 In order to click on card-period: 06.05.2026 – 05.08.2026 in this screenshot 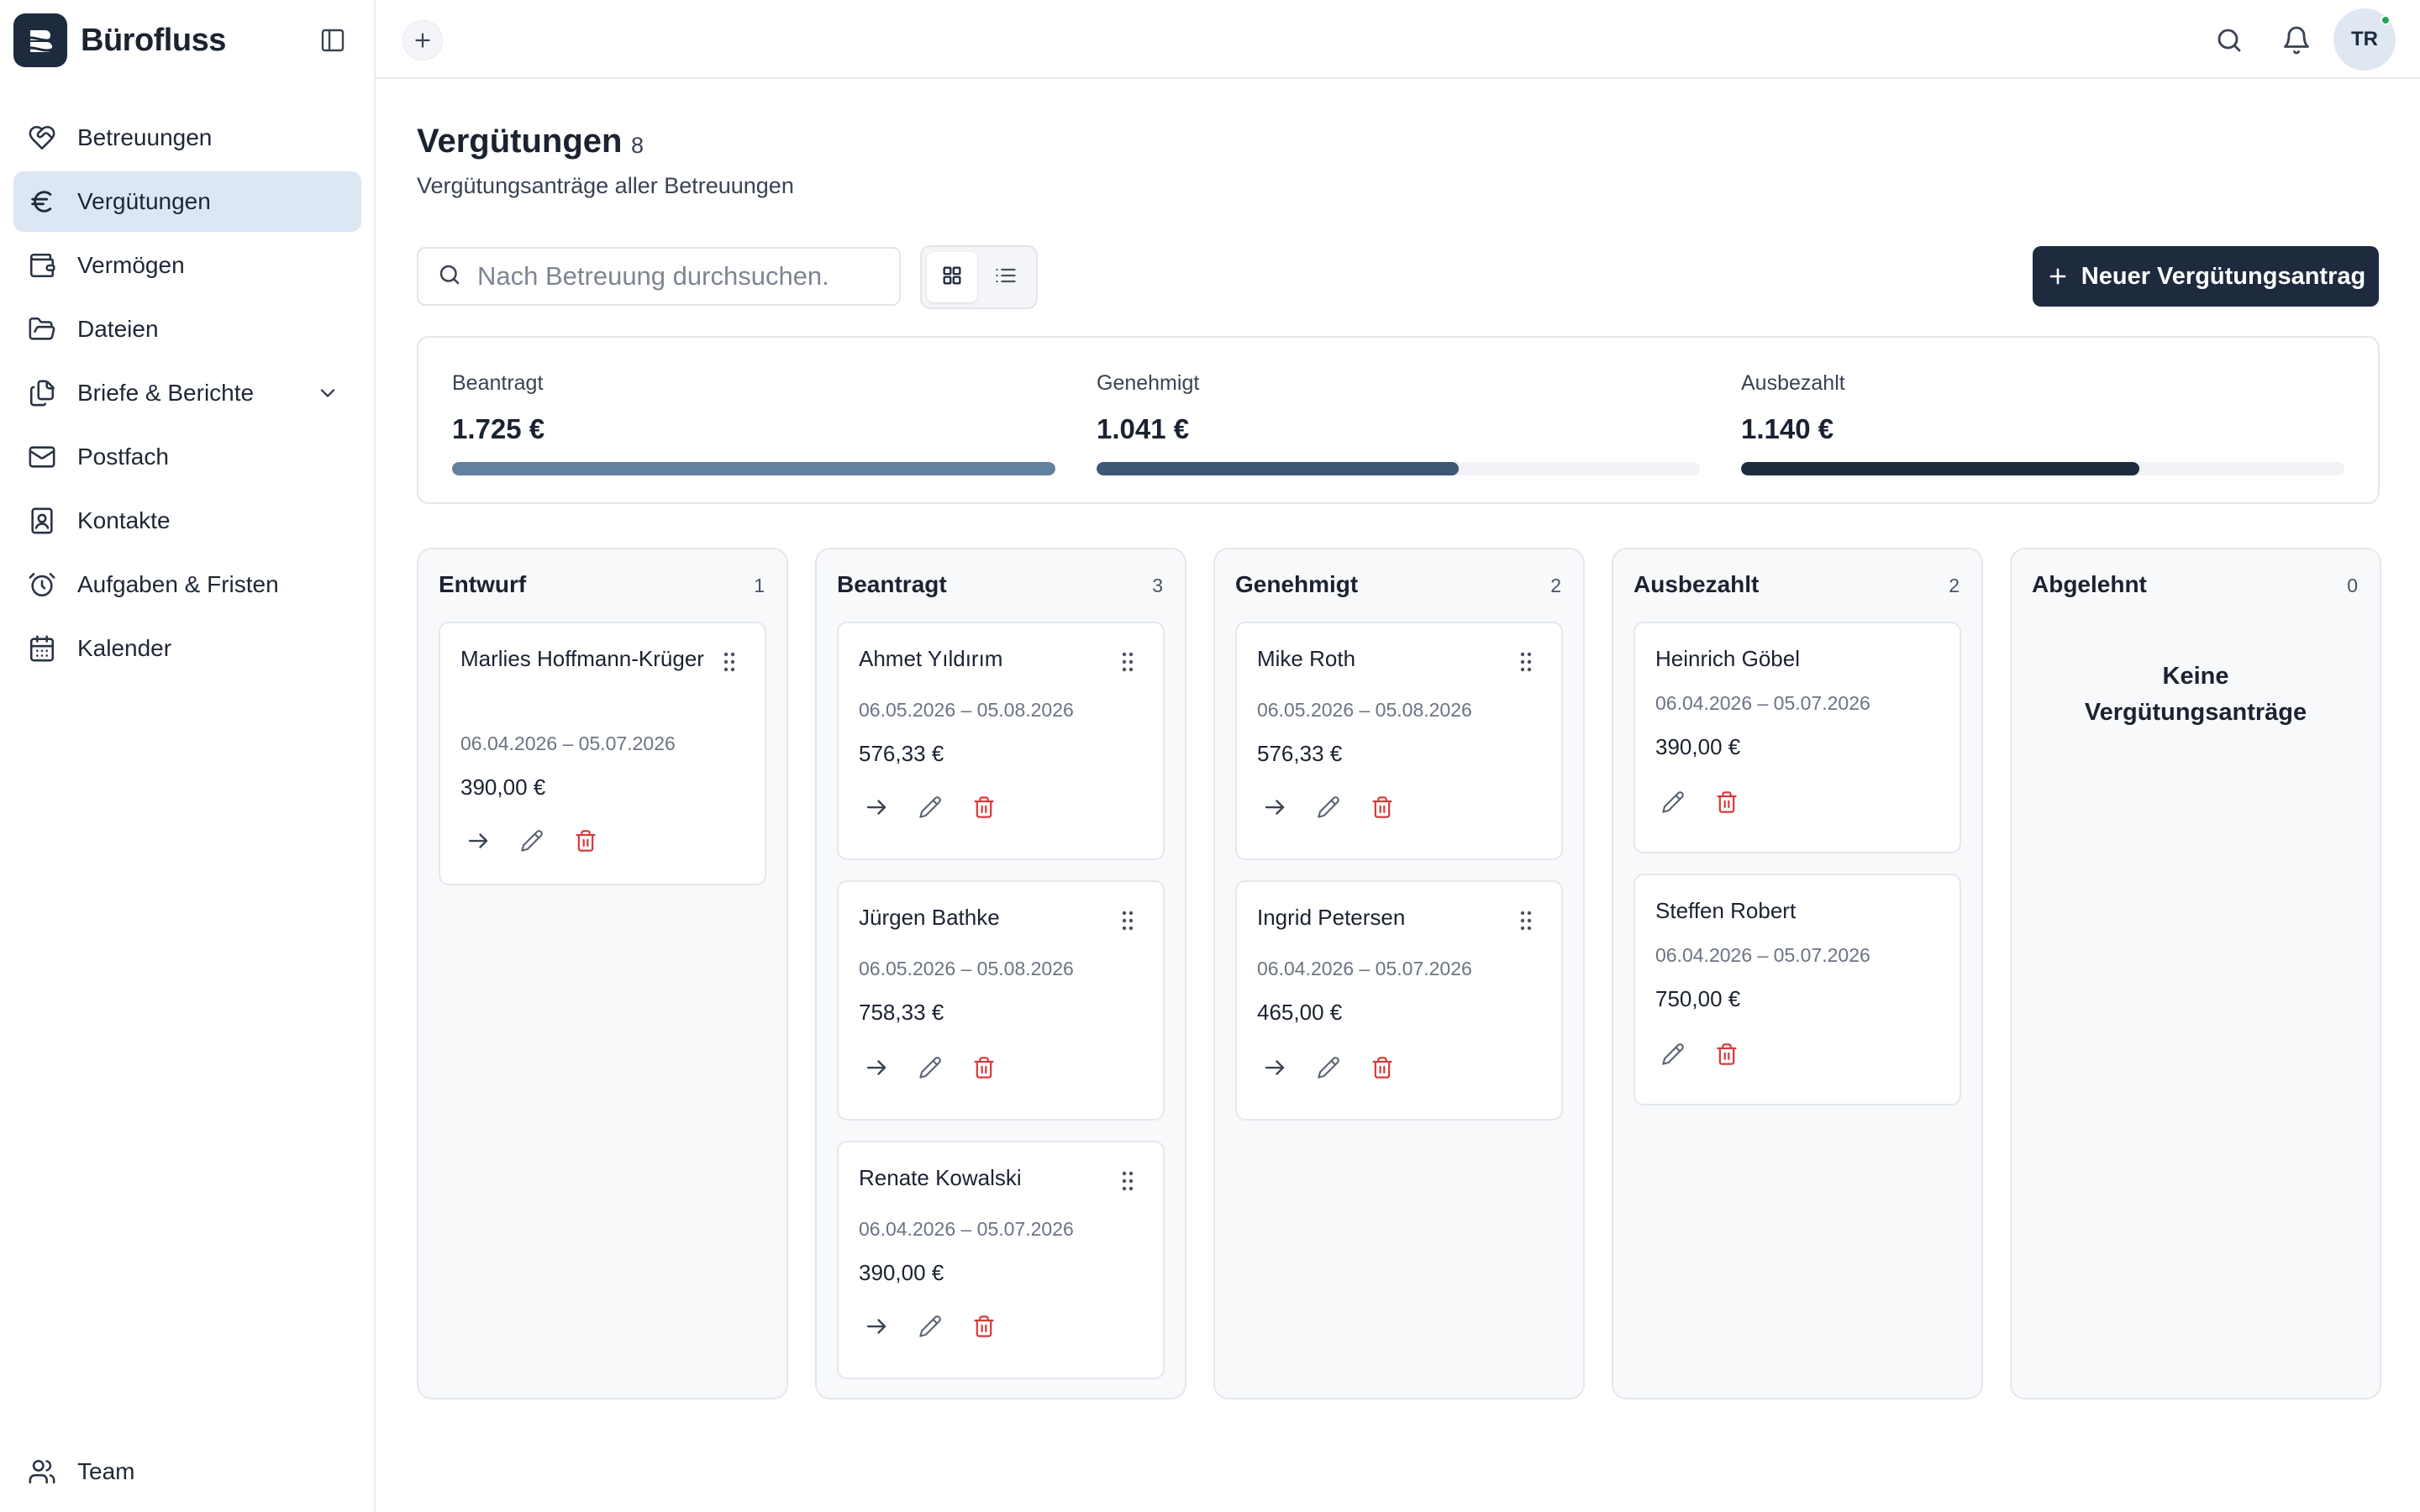, I will do `click(966, 968)`.